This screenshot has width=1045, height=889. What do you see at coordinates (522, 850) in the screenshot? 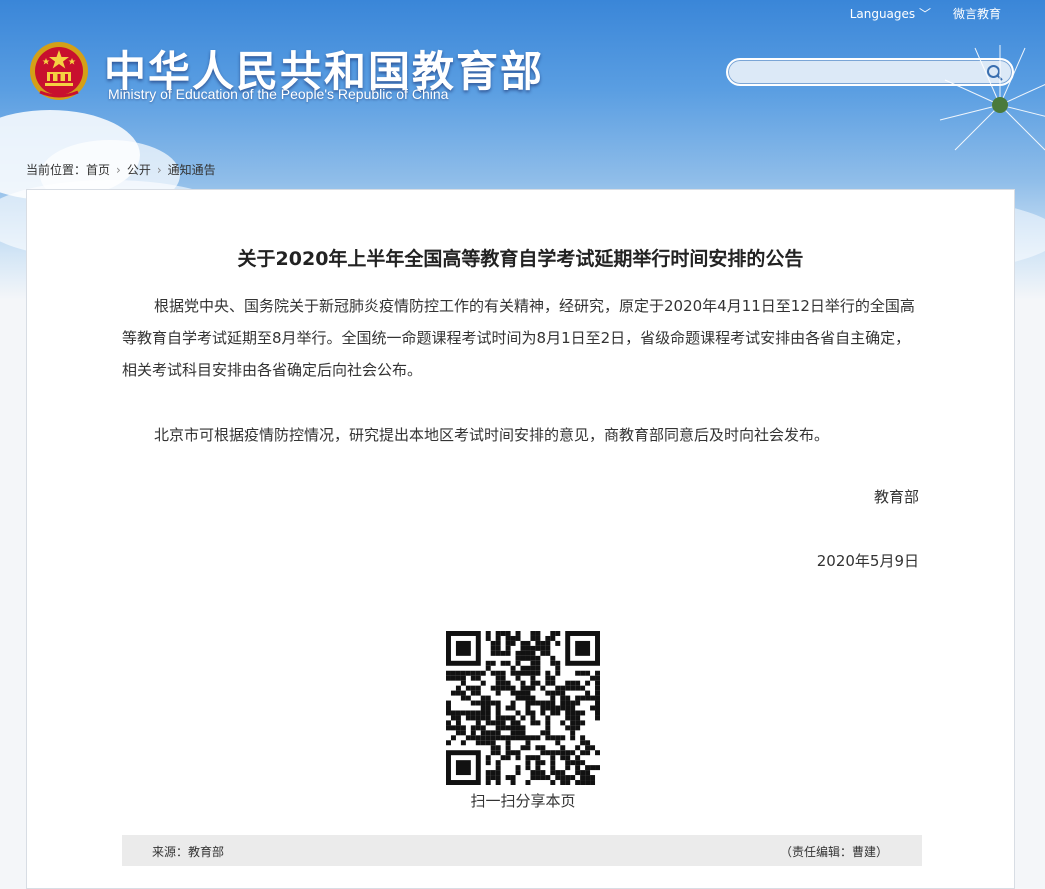
I see `article-footer: 来源：教育部 （责任编辑：曹建）` at bounding box center [522, 850].